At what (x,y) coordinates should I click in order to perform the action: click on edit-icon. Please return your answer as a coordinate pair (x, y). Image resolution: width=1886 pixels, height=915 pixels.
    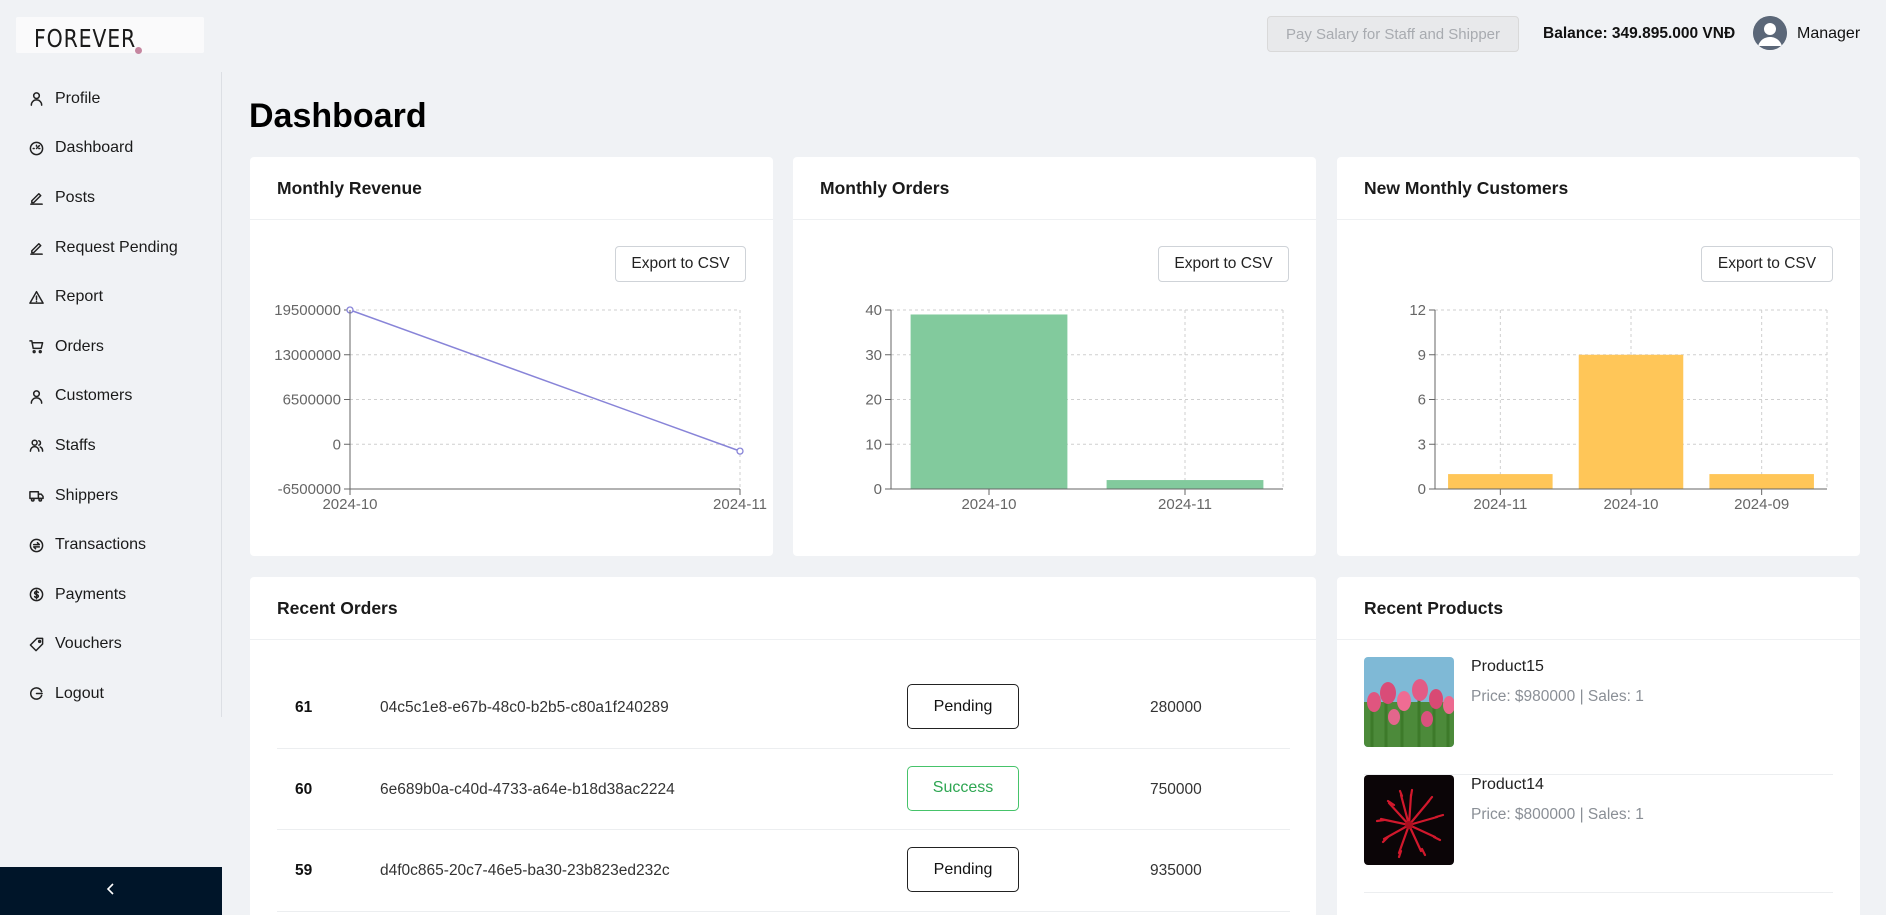
    Looking at the image, I should click on (36, 198).